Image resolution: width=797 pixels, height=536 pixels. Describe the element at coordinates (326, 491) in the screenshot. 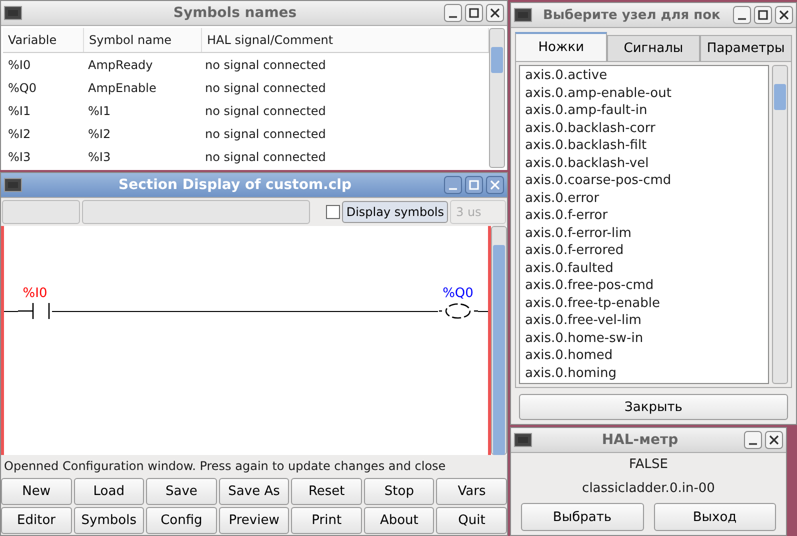

I see `toolbar-button: Reset` at that location.